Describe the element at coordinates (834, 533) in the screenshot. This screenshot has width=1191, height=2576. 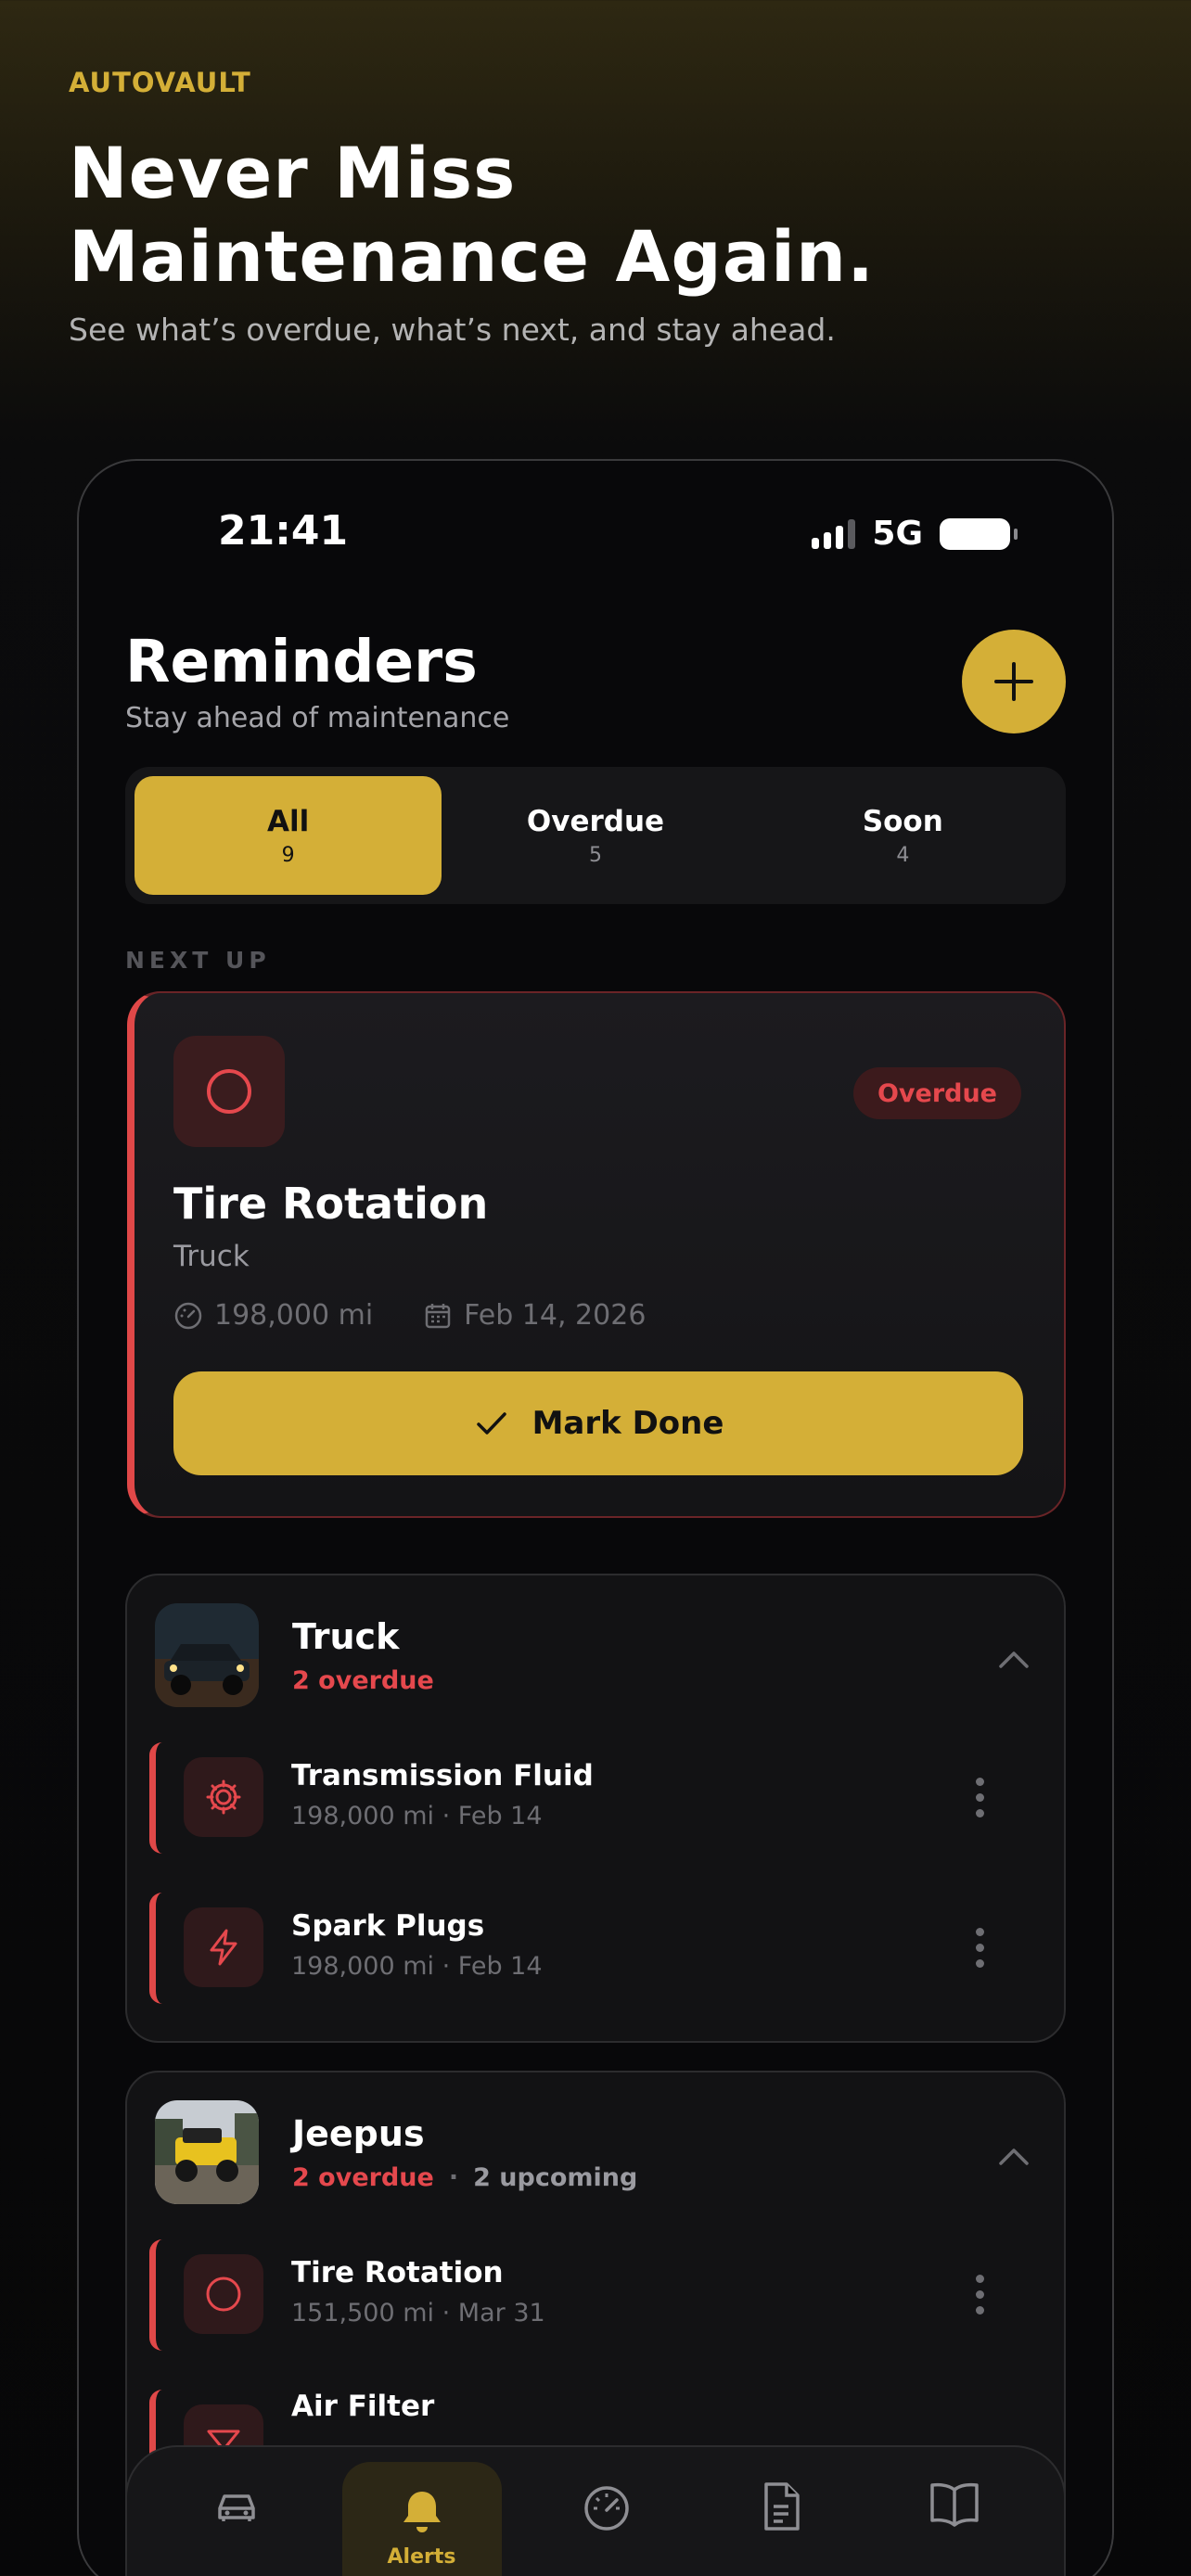
I see `signal-icon` at that location.